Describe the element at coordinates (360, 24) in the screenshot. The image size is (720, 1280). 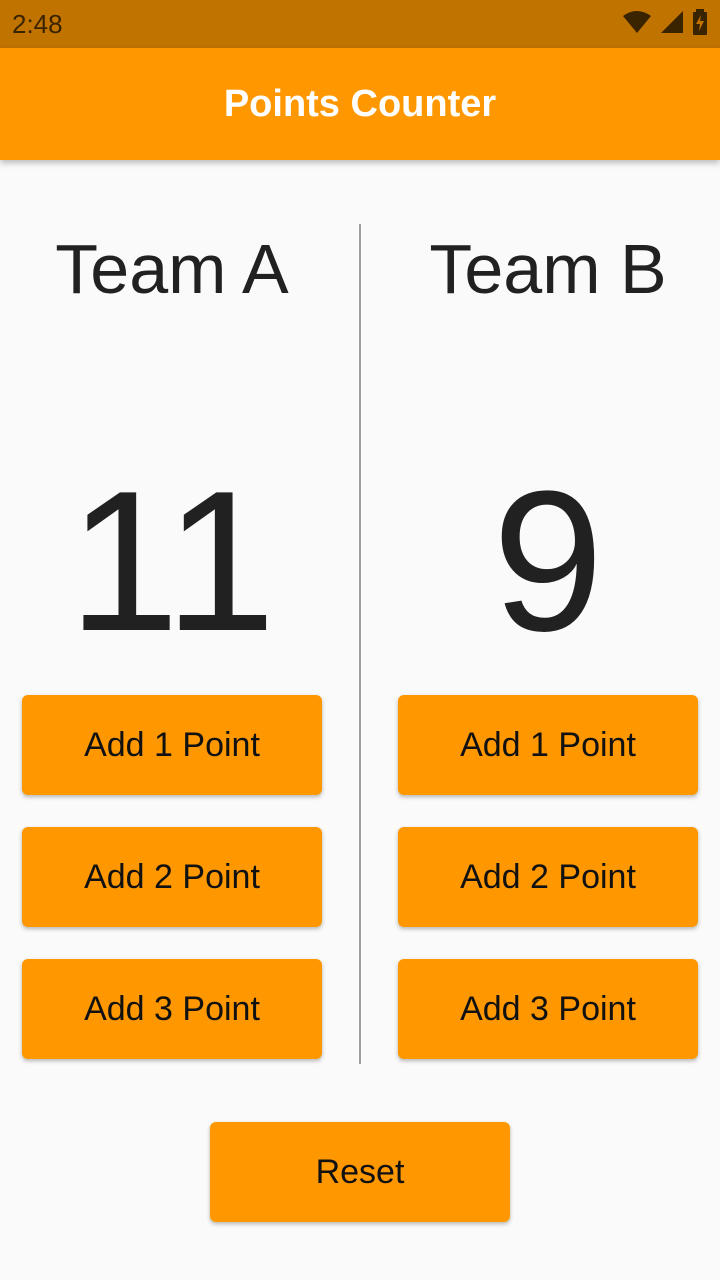
I see `status-bar: 2:48` at that location.